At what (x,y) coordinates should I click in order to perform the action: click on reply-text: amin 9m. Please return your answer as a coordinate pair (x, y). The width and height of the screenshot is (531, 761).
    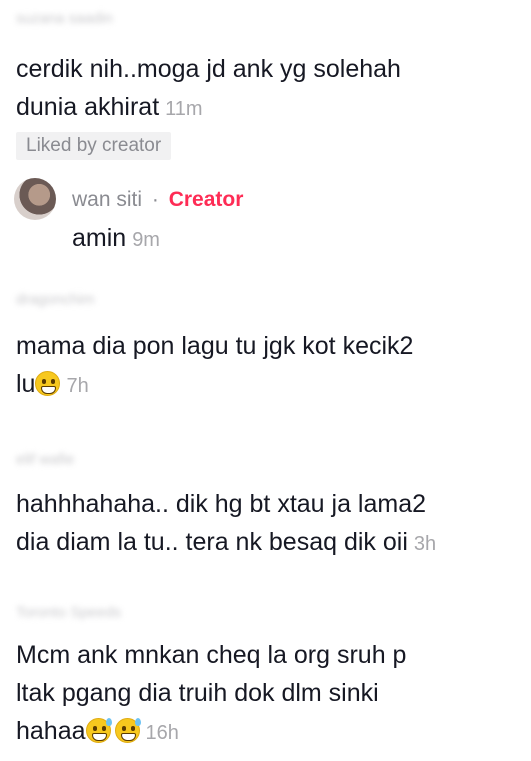
    Looking at the image, I should click on (116, 238).